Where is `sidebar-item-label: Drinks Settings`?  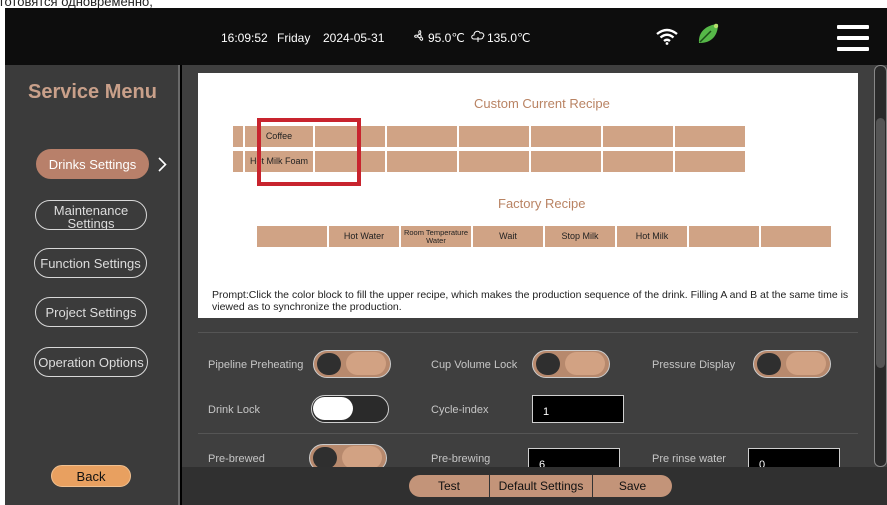
sidebar-item-label: Drinks Settings is located at coordinates (92, 164).